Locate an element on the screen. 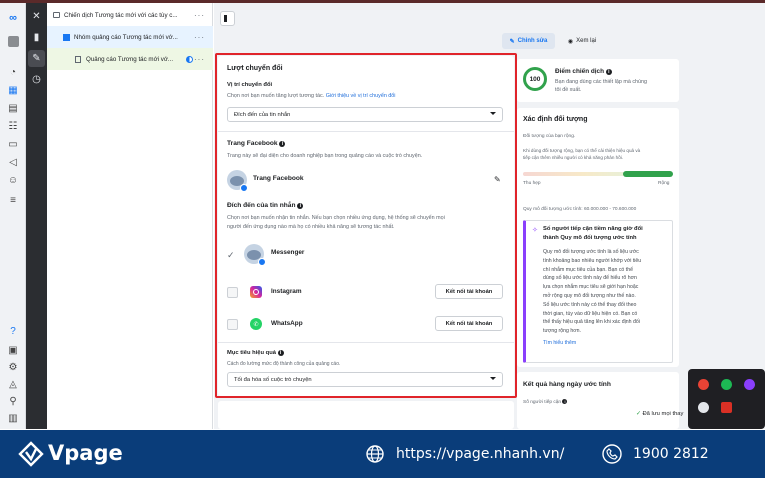 The image size is (765, 478). instagram-connect-button: Kết nối tài khoản is located at coordinates (469, 291).